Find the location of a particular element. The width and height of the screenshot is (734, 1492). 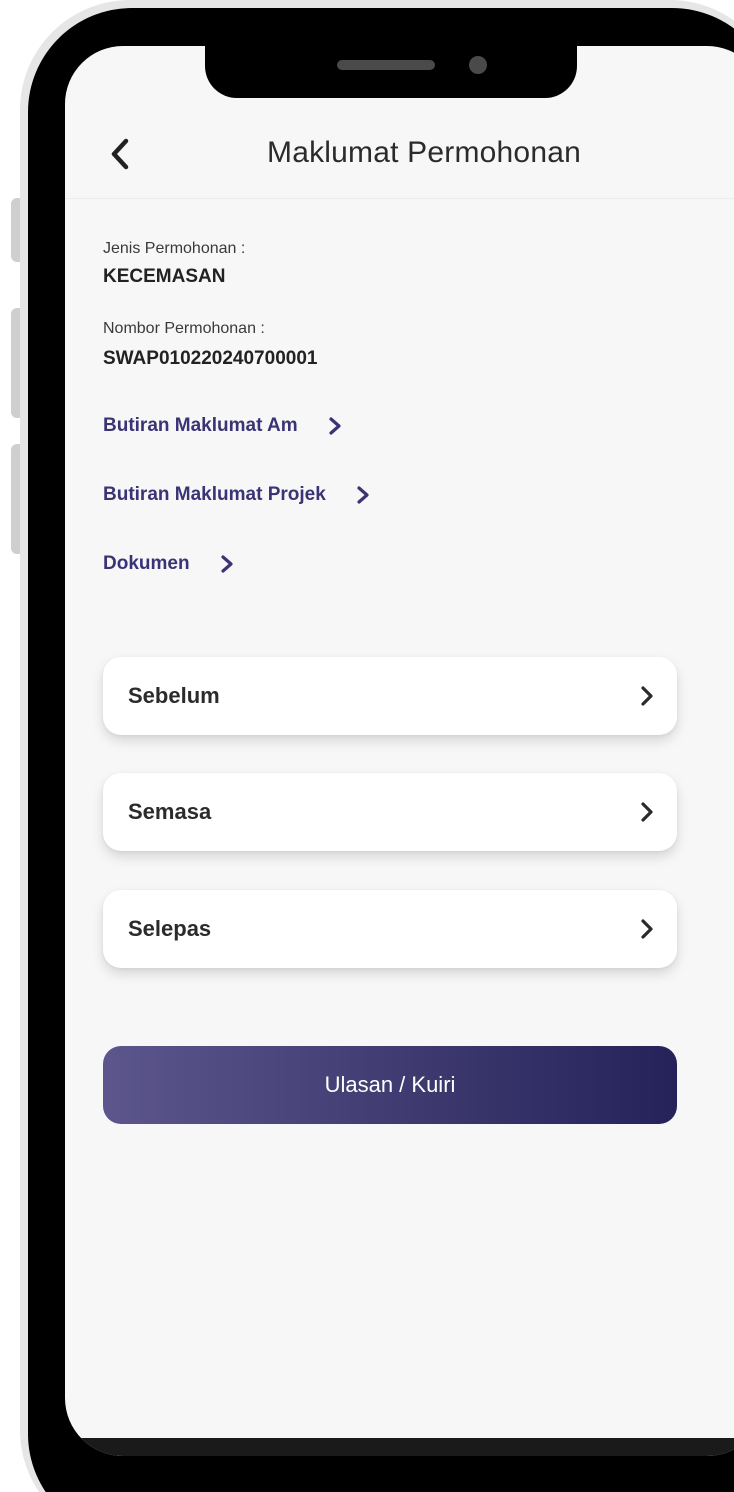

bottom-bar is located at coordinates (399, 1447).